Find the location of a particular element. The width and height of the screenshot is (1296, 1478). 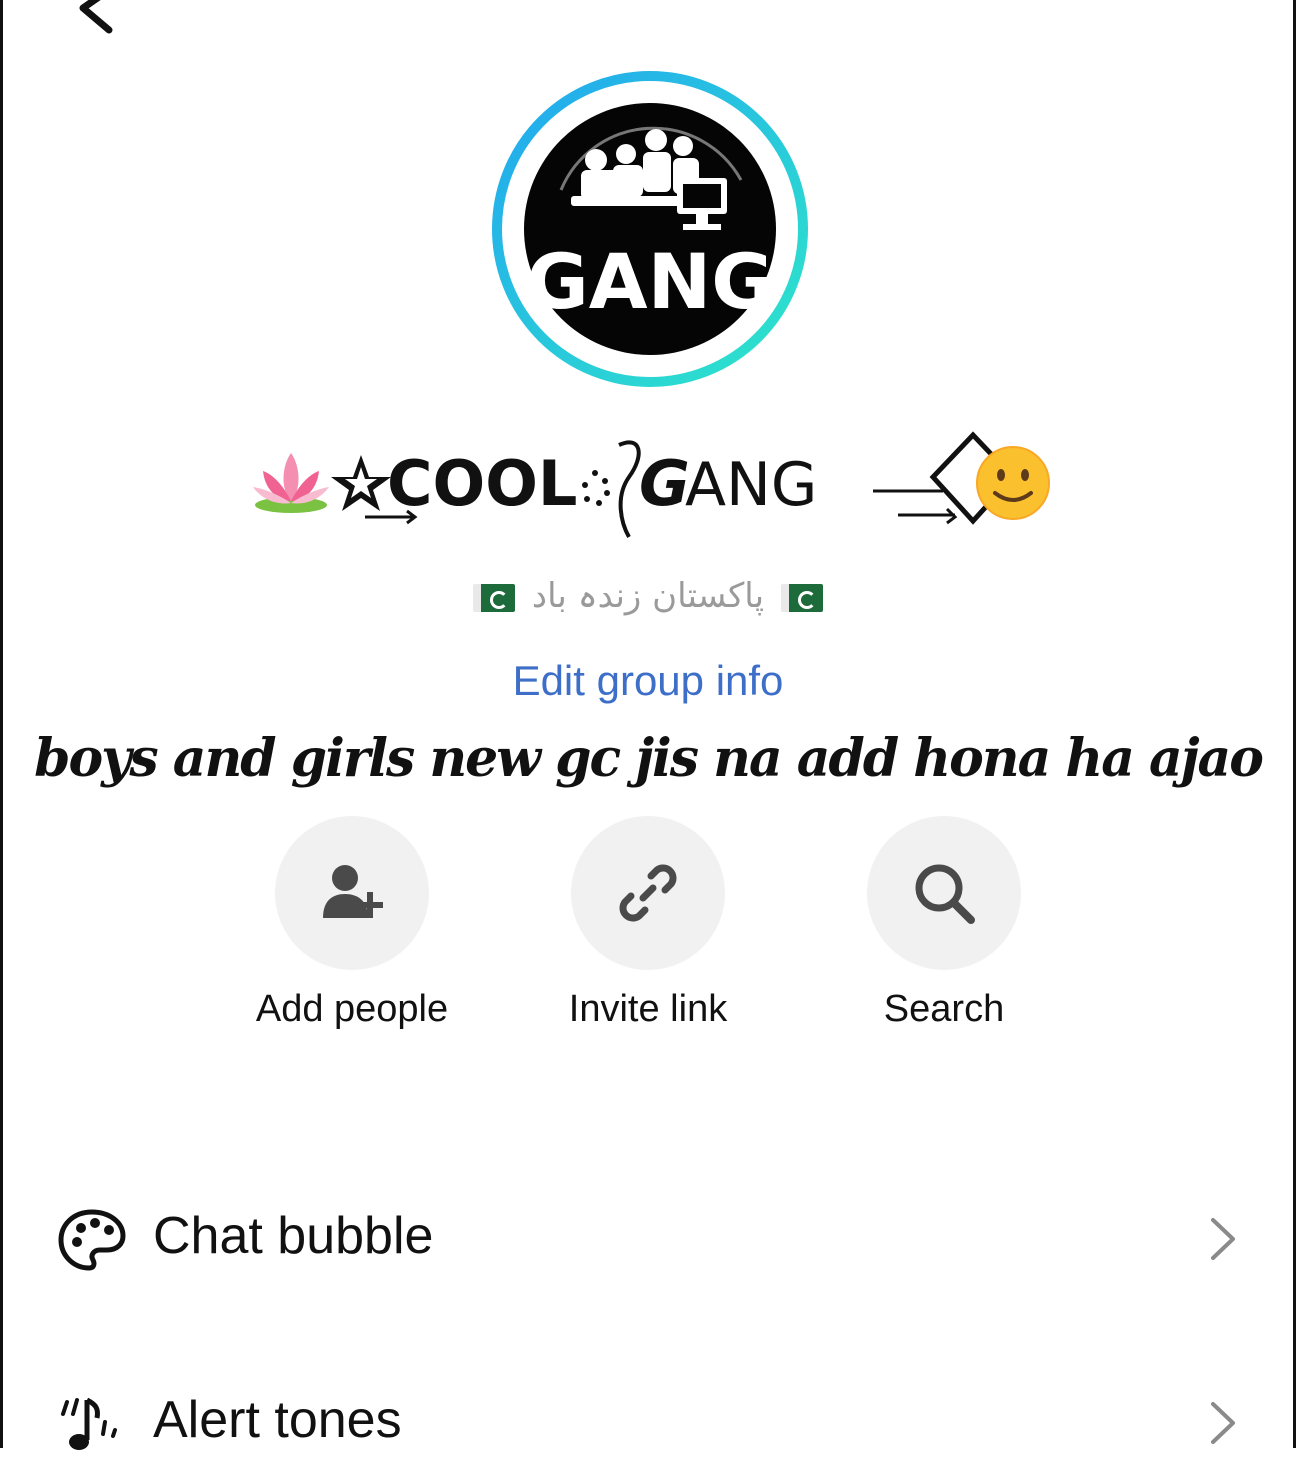

chevron-left-icon is located at coordinates (96, 17).